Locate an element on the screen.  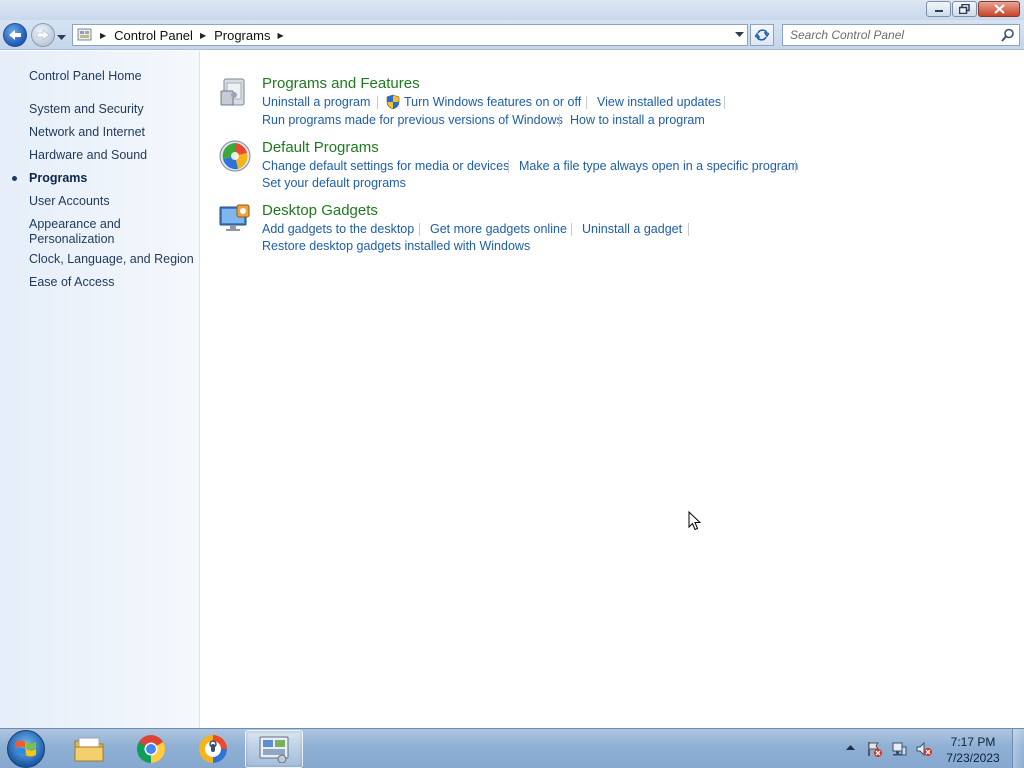
refresh-button is located at coordinates (762, 35).